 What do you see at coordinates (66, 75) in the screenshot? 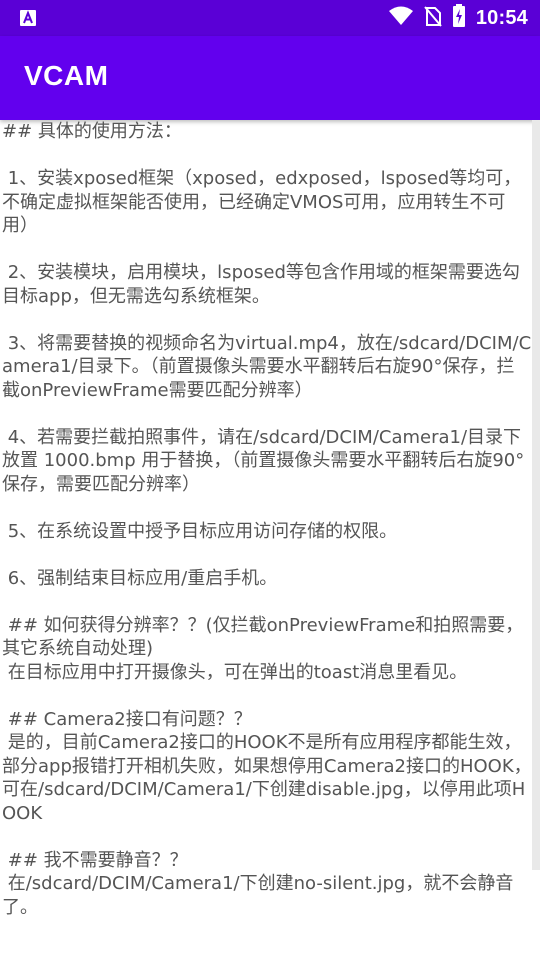
I see `app-title: VCAM` at bounding box center [66, 75].